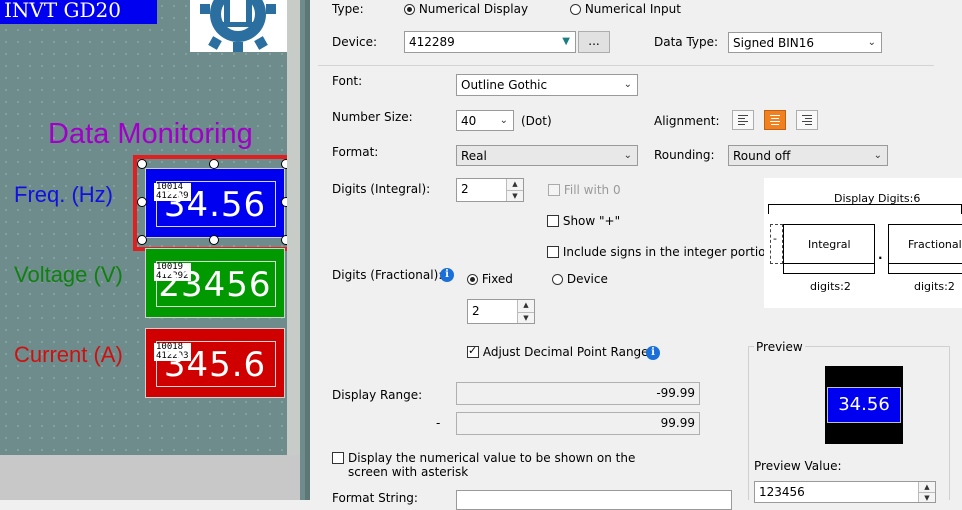 Image resolution: width=962 pixels, height=510 pixels. What do you see at coordinates (355, 42) in the screenshot?
I see `device-label: Device:` at bounding box center [355, 42].